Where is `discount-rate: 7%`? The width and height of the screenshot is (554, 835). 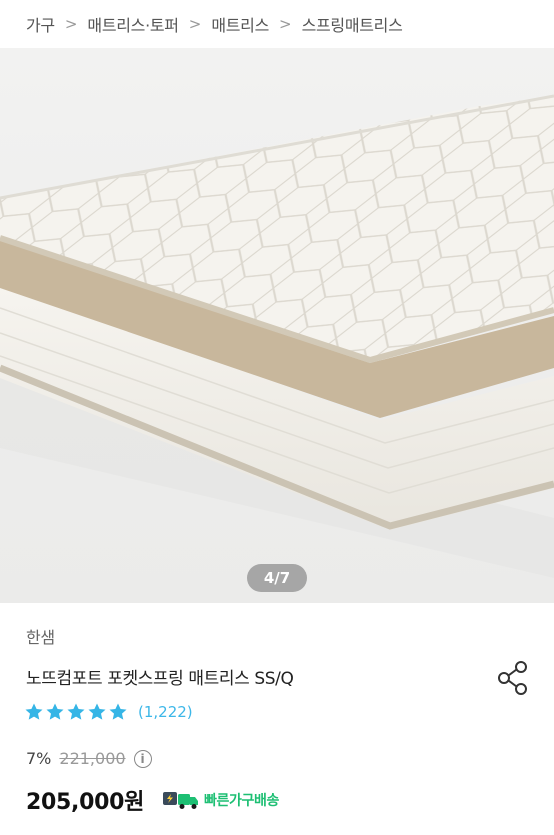 discount-rate: 7% is located at coordinates (39, 758).